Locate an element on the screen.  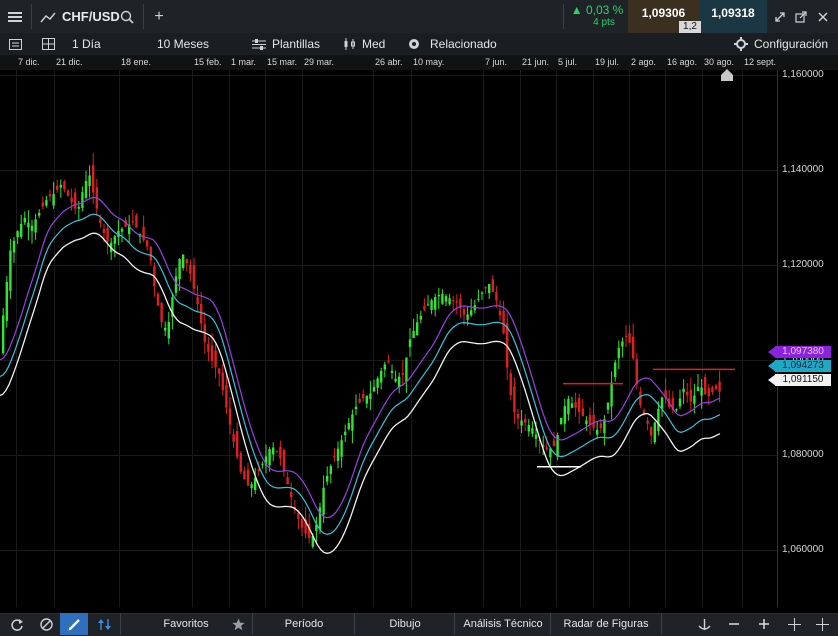
crosshair-icon is located at coordinates (794, 624).